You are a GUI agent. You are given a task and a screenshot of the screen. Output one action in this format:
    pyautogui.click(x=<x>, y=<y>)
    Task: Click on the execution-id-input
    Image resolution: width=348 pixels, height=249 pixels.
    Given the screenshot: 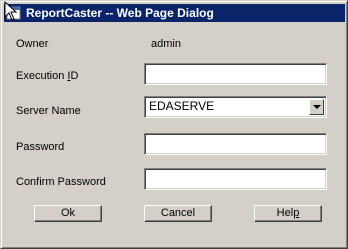 What is the action you would take?
    pyautogui.click(x=235, y=74)
    